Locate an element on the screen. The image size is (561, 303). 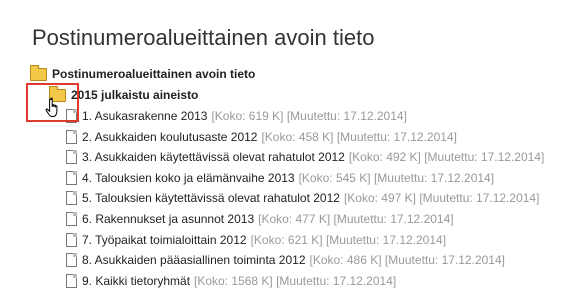
file-link: 1. Asukasrakenne 2013 is located at coordinates (144, 116).